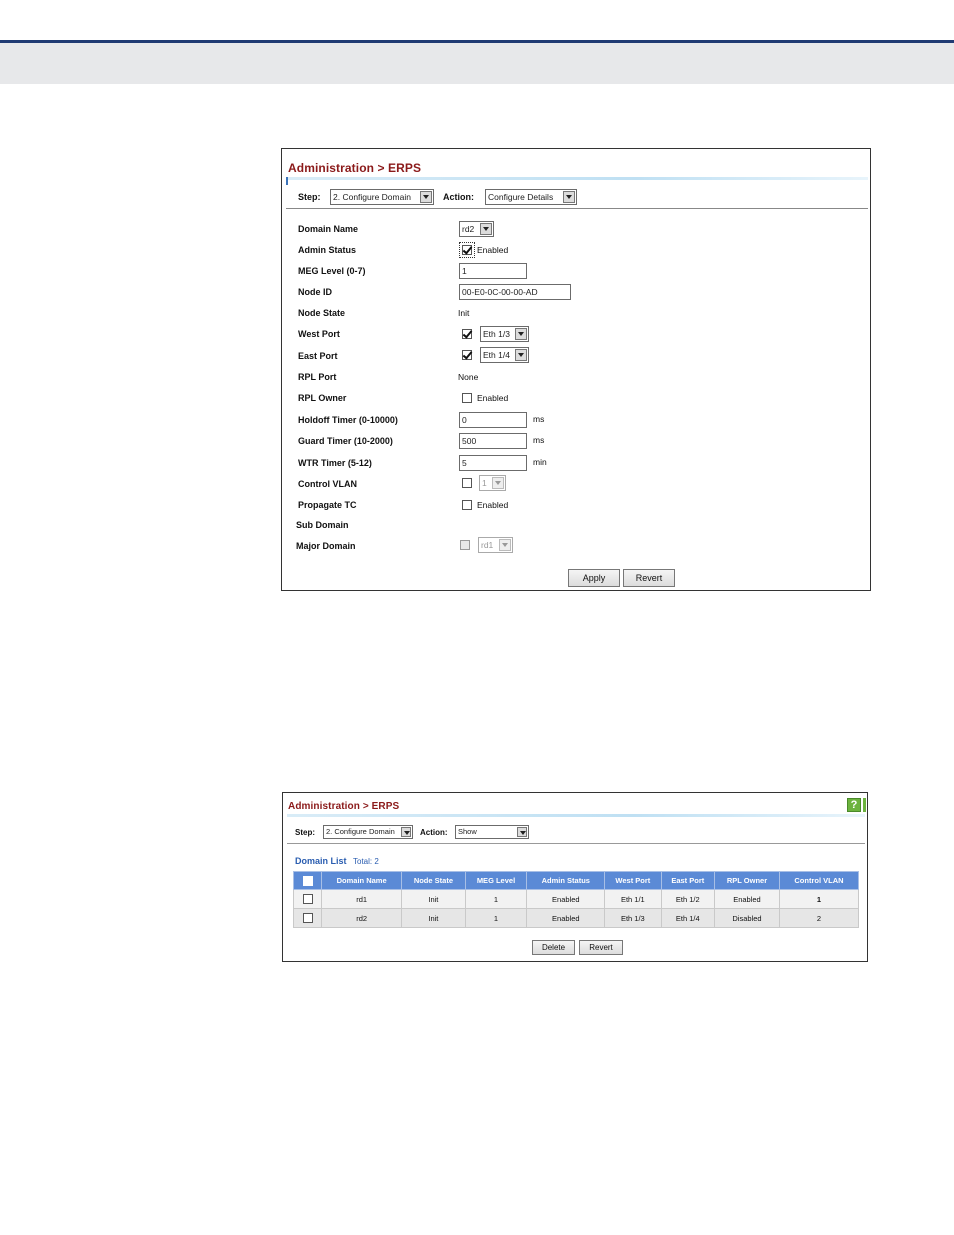 This screenshot has width=954, height=1235. I want to click on east-port-label: East Port, so click(318, 356).